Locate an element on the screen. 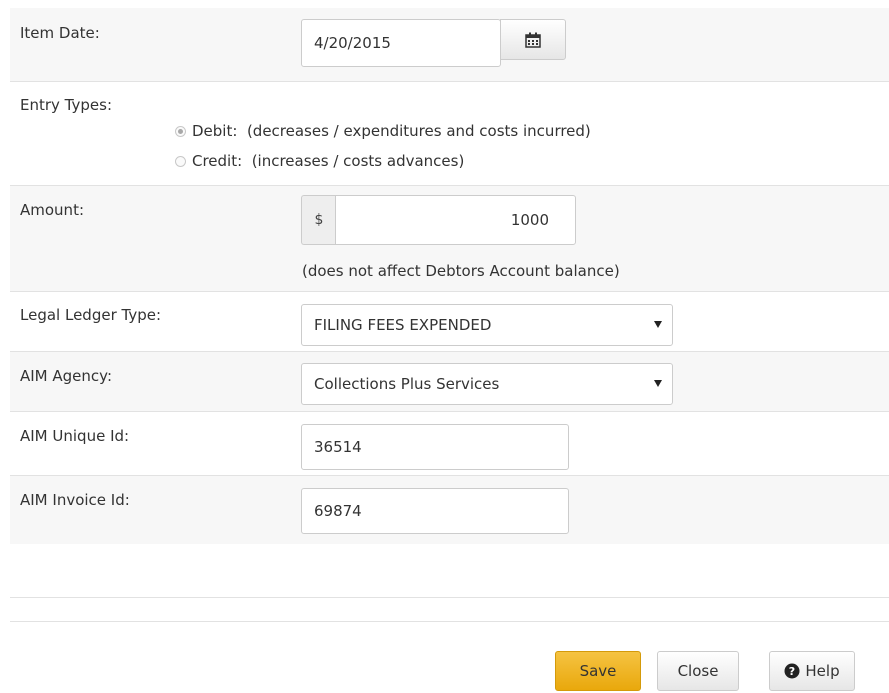  entry-types-label: Entry Types: is located at coordinates (66, 105).